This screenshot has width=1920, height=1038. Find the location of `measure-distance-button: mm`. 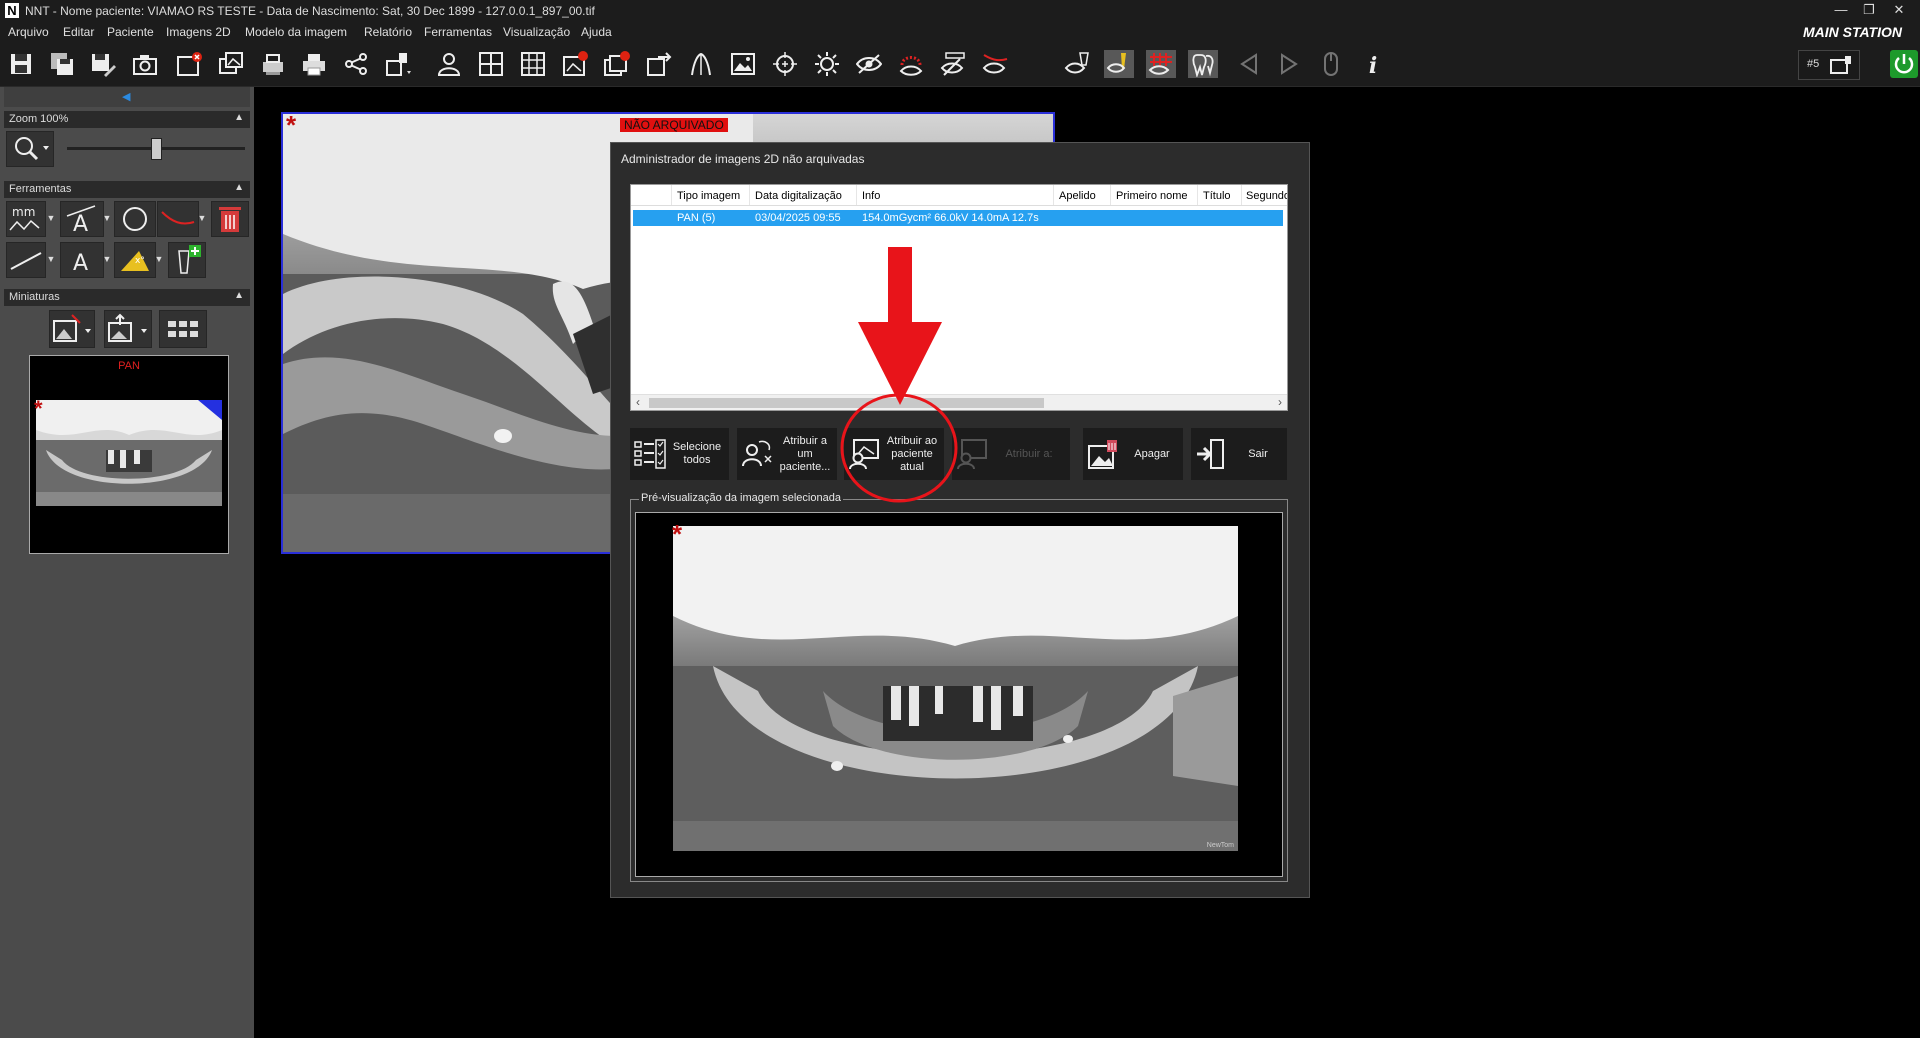

measure-distance-button: mm is located at coordinates (26, 219).